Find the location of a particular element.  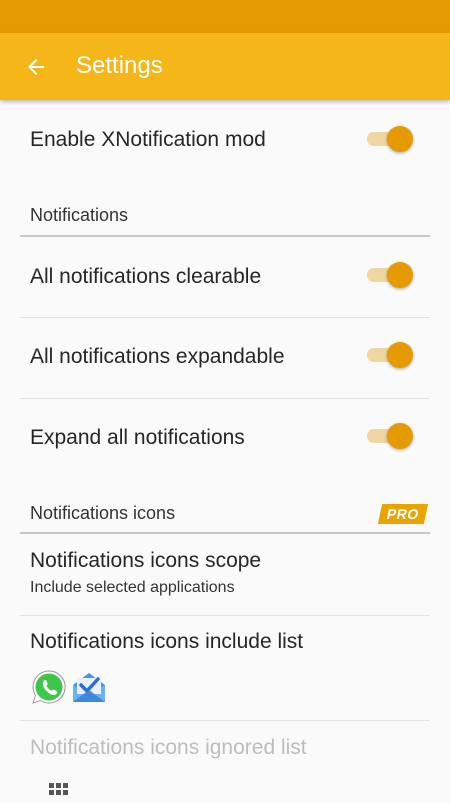

apps-grid-icon is located at coordinates (58, 789).